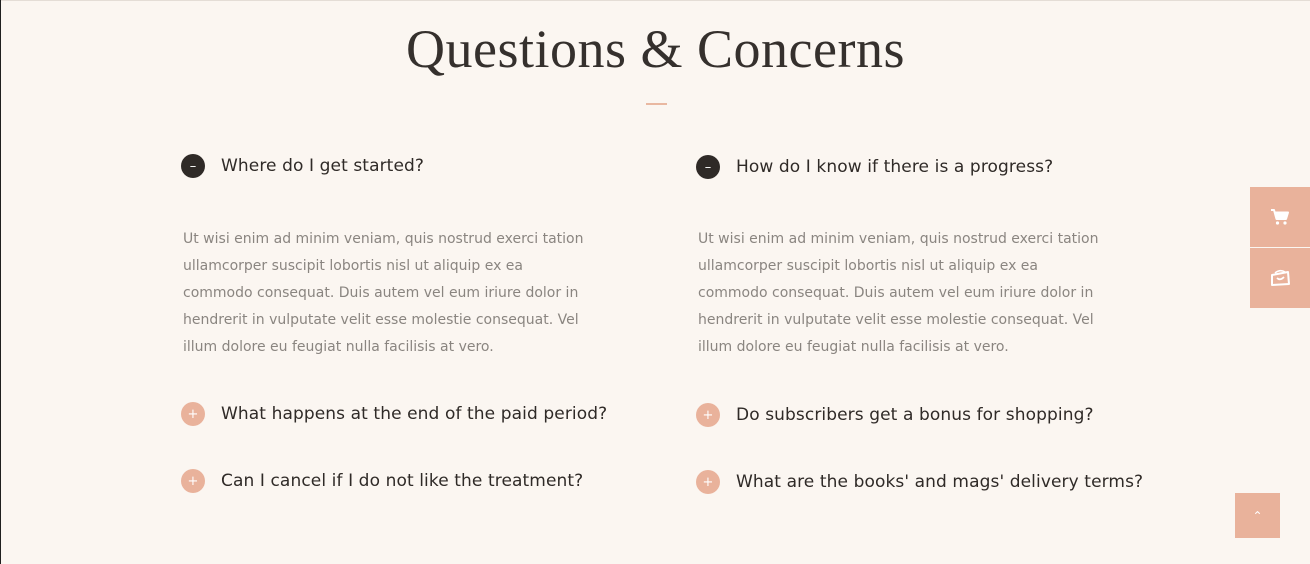 This screenshot has width=1310, height=564. I want to click on faq-question-toggle: – How do I know if there is a progress?, so click(926, 167).